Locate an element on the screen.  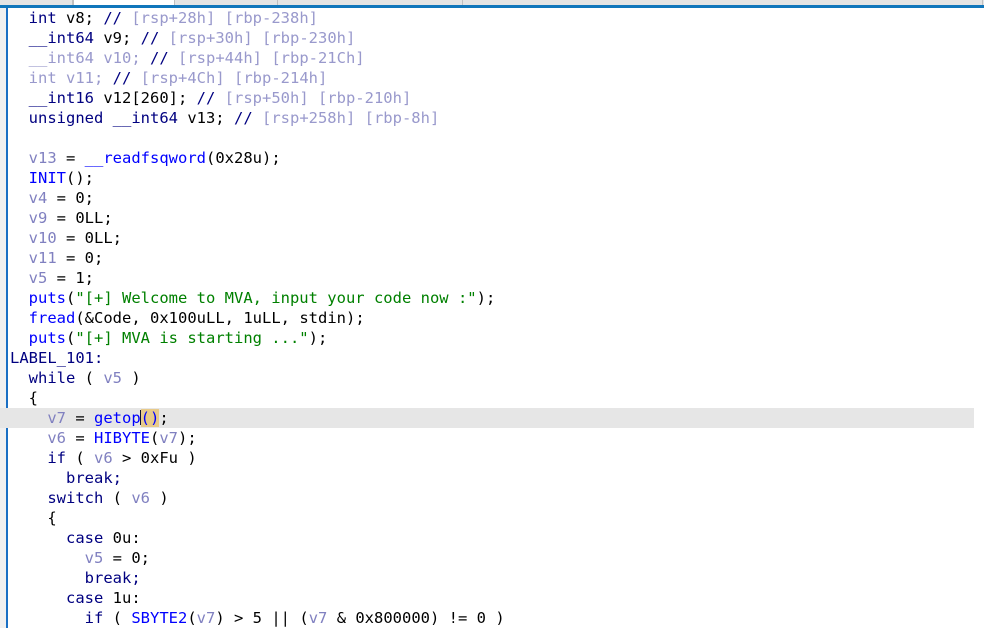
code-line: v4 = 0; is located at coordinates (492, 198).